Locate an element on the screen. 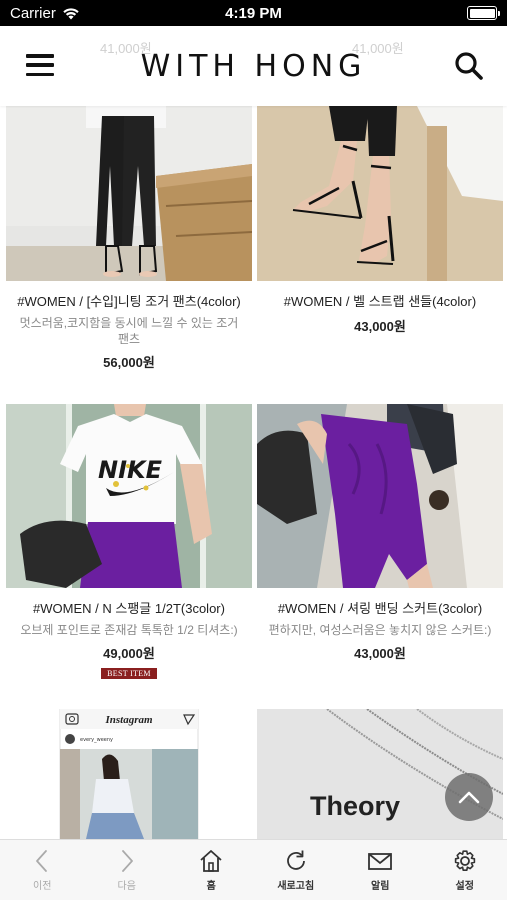 This screenshot has width=507, height=900. tool-label: 홈 is located at coordinates (211, 886).